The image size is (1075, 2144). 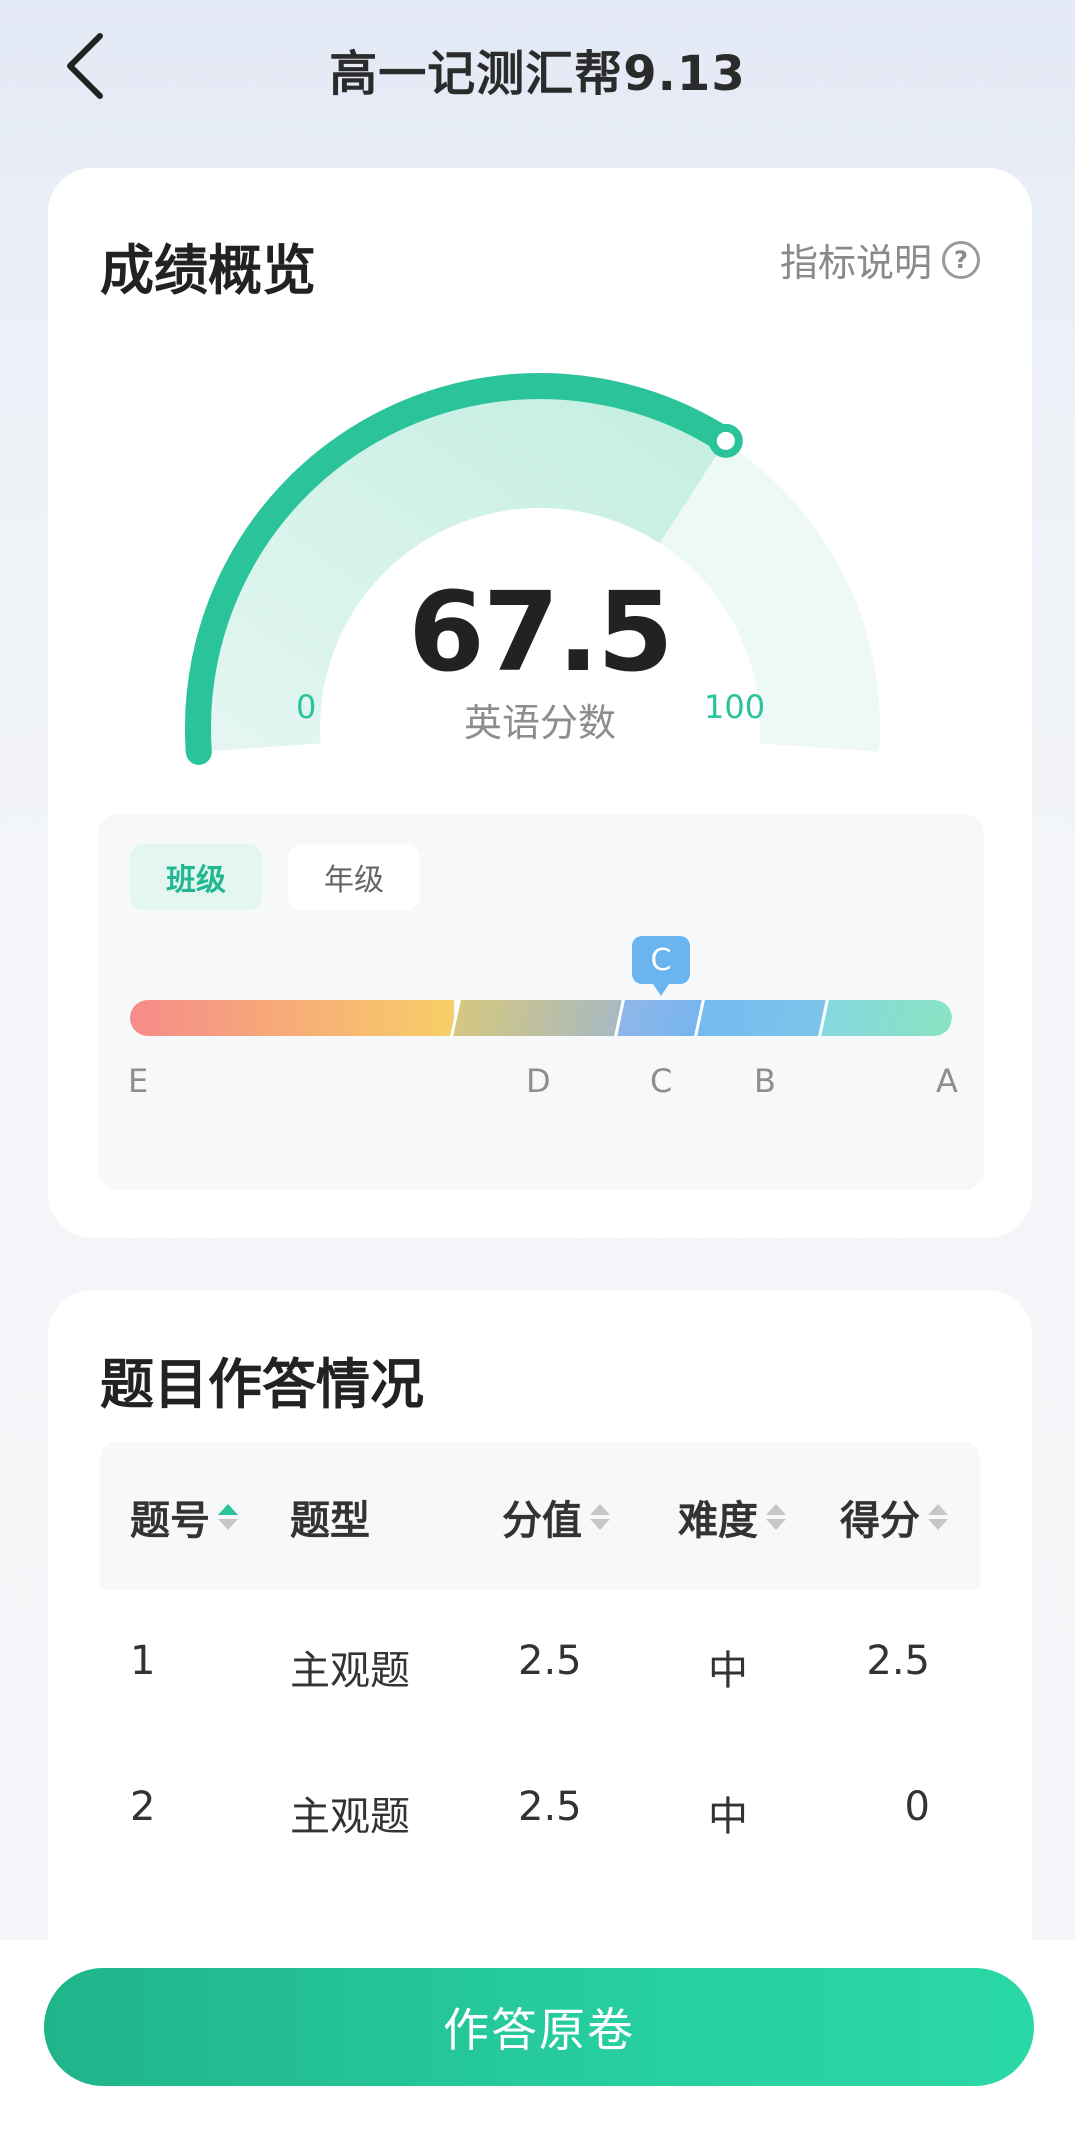 I want to click on column-header-score: 得分, so click(x=894, y=1517).